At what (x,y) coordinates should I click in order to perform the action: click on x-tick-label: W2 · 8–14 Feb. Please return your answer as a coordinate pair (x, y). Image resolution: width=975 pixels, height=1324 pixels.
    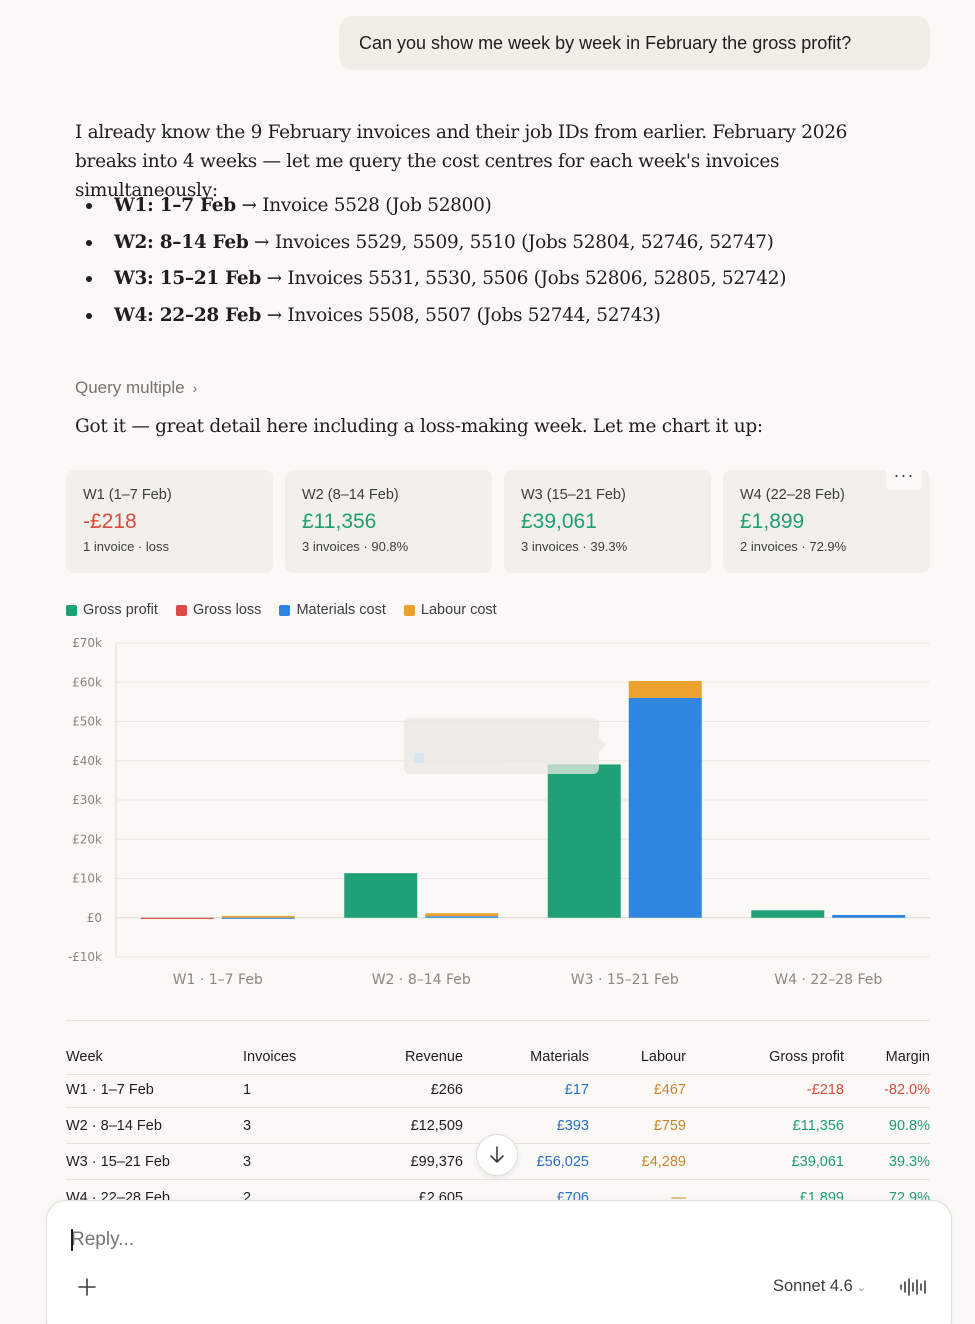
    Looking at the image, I should click on (421, 980).